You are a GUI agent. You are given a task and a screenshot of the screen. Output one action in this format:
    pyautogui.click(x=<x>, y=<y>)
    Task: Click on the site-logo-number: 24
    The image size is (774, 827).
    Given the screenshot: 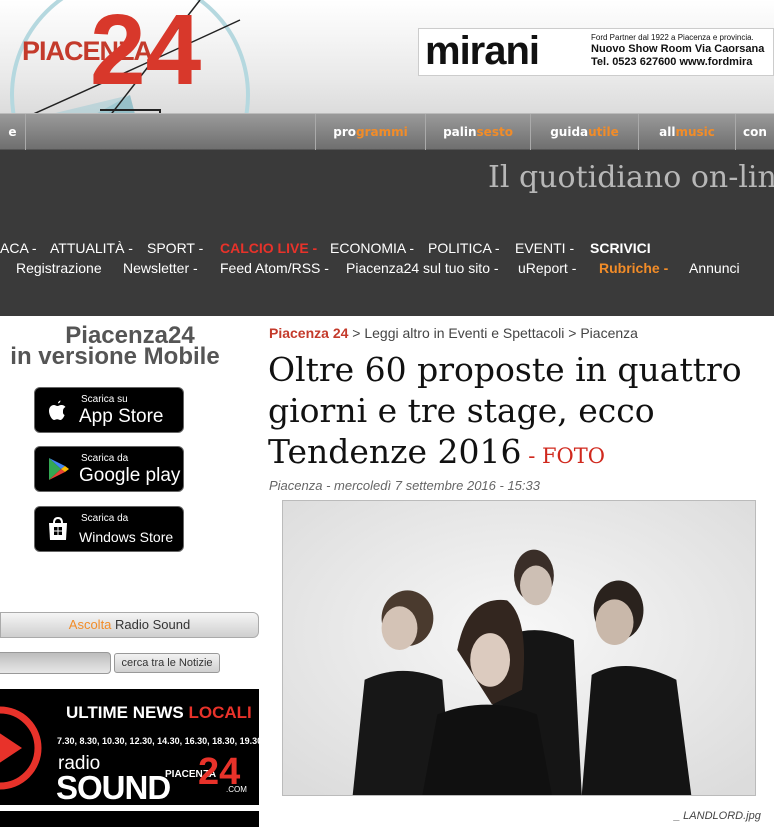 What is the action you would take?
    pyautogui.click(x=145, y=50)
    